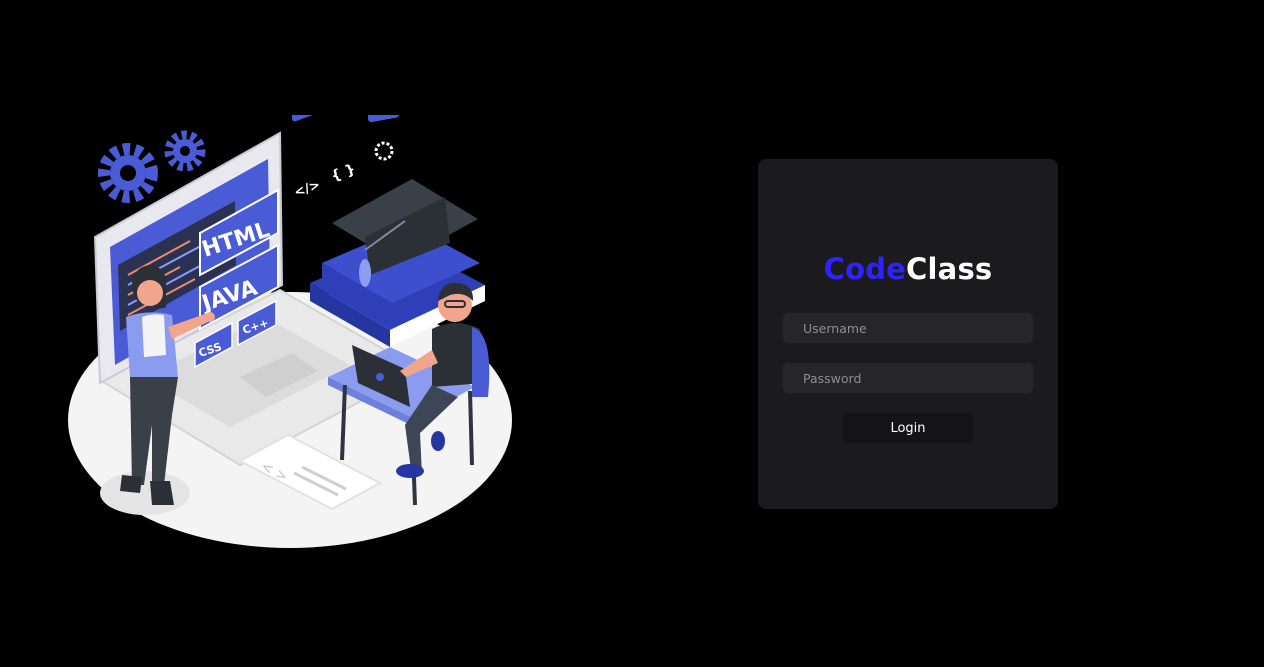 This screenshot has width=1264, height=667. I want to click on settings-tile-icon, so click(384, 119).